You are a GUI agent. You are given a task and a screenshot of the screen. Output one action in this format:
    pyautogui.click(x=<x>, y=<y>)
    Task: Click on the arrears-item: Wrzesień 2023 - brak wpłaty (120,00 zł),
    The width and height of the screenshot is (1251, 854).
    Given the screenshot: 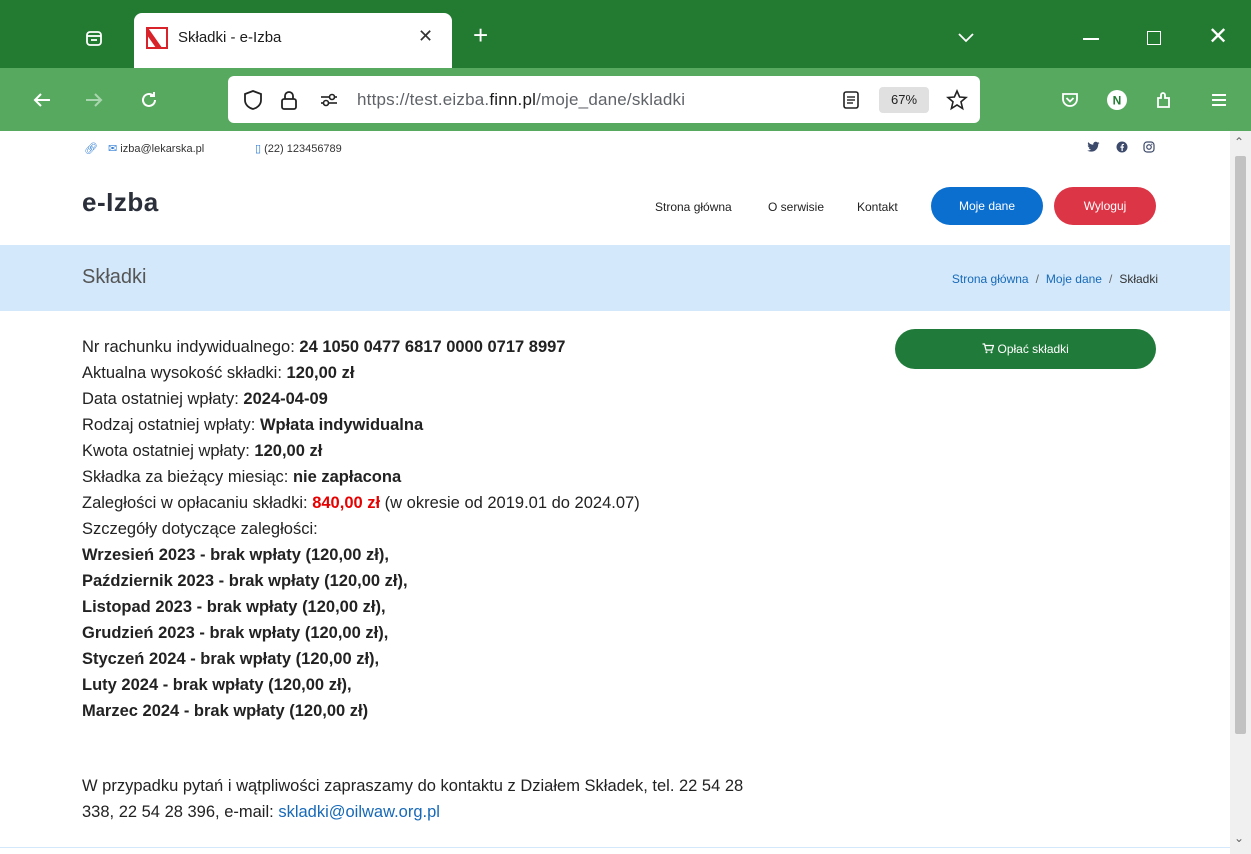 What is the action you would take?
    pyautogui.click(x=235, y=555)
    